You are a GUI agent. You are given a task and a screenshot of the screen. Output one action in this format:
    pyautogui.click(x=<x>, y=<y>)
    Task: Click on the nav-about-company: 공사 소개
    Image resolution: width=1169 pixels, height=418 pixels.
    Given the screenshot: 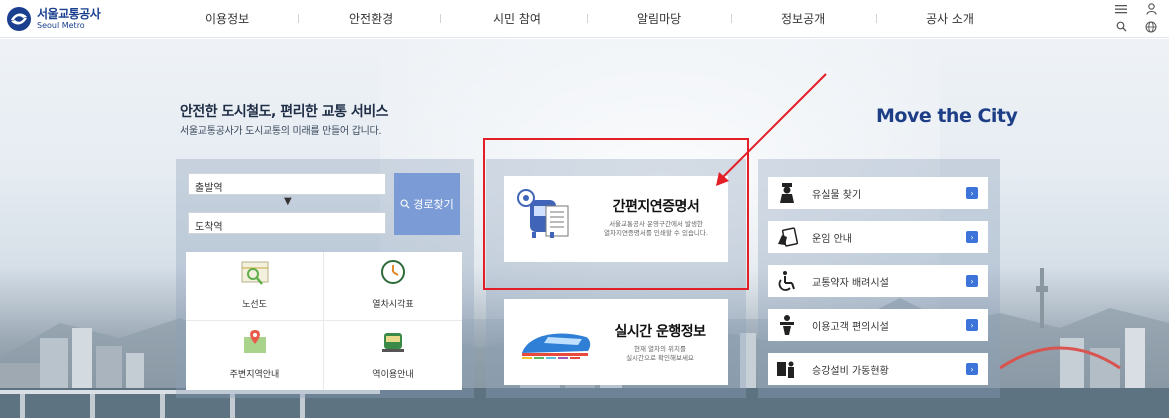 What is the action you would take?
    pyautogui.click(x=950, y=18)
    